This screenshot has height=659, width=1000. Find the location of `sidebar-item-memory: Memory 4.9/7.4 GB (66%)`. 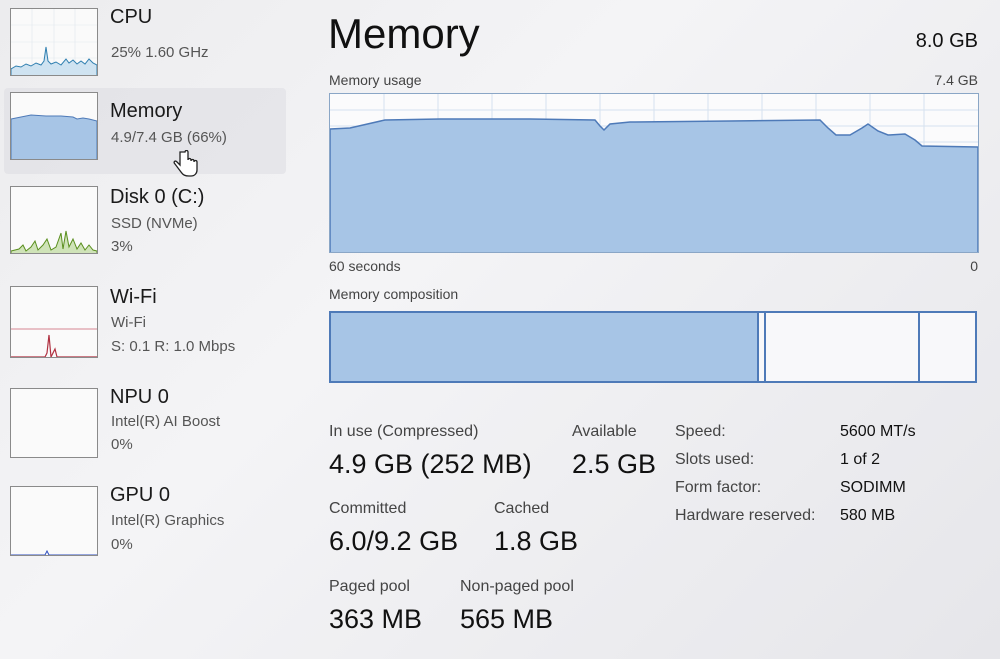

sidebar-item-memory: Memory 4.9/7.4 GB (66%) is located at coordinates (145, 132).